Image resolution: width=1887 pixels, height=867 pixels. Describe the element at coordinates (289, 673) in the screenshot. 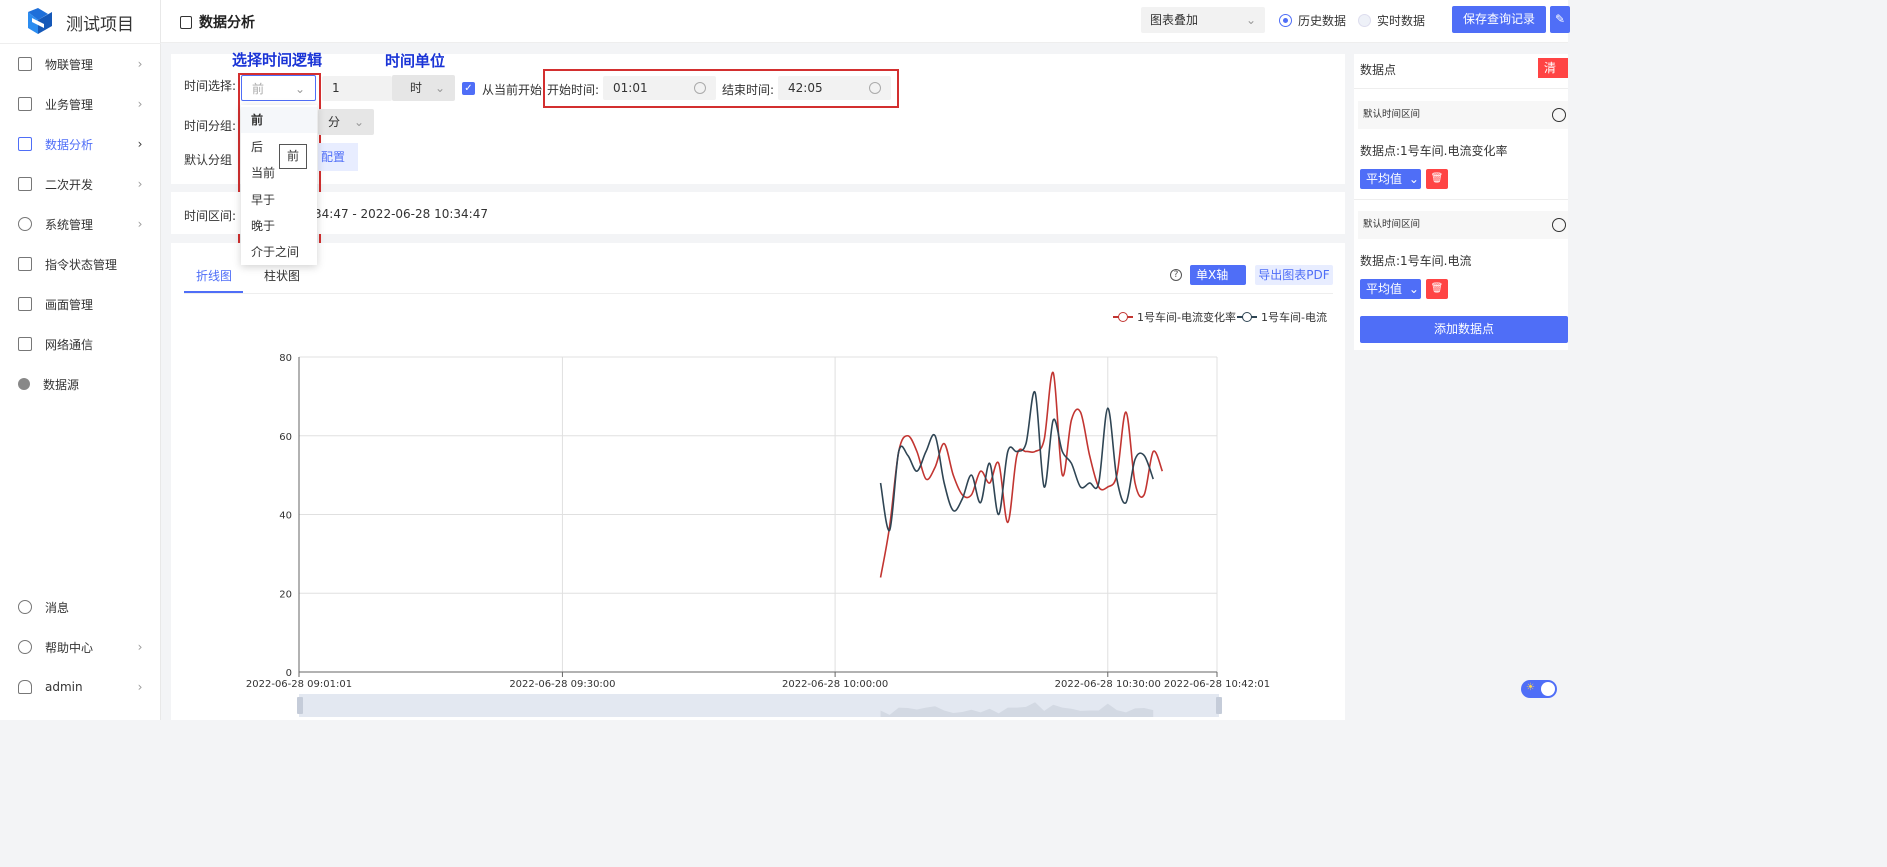

I see `y-tick-label: 0` at that location.